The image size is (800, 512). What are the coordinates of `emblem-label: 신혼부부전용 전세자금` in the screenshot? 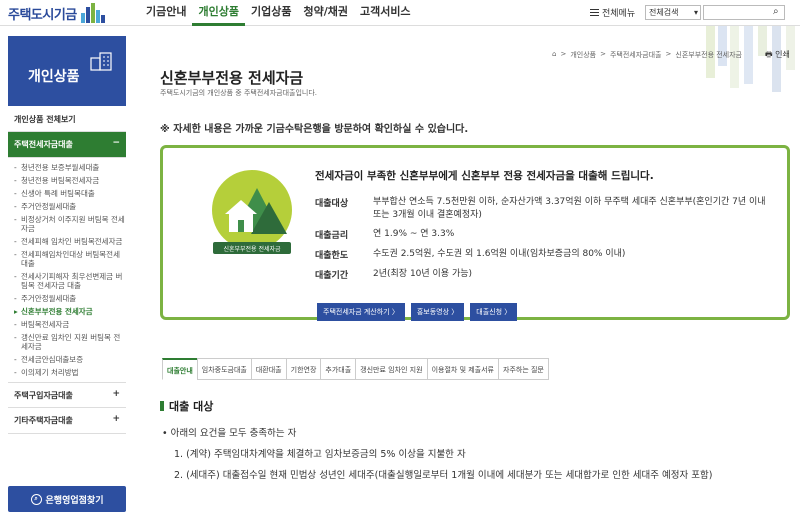 It's located at (252, 249).